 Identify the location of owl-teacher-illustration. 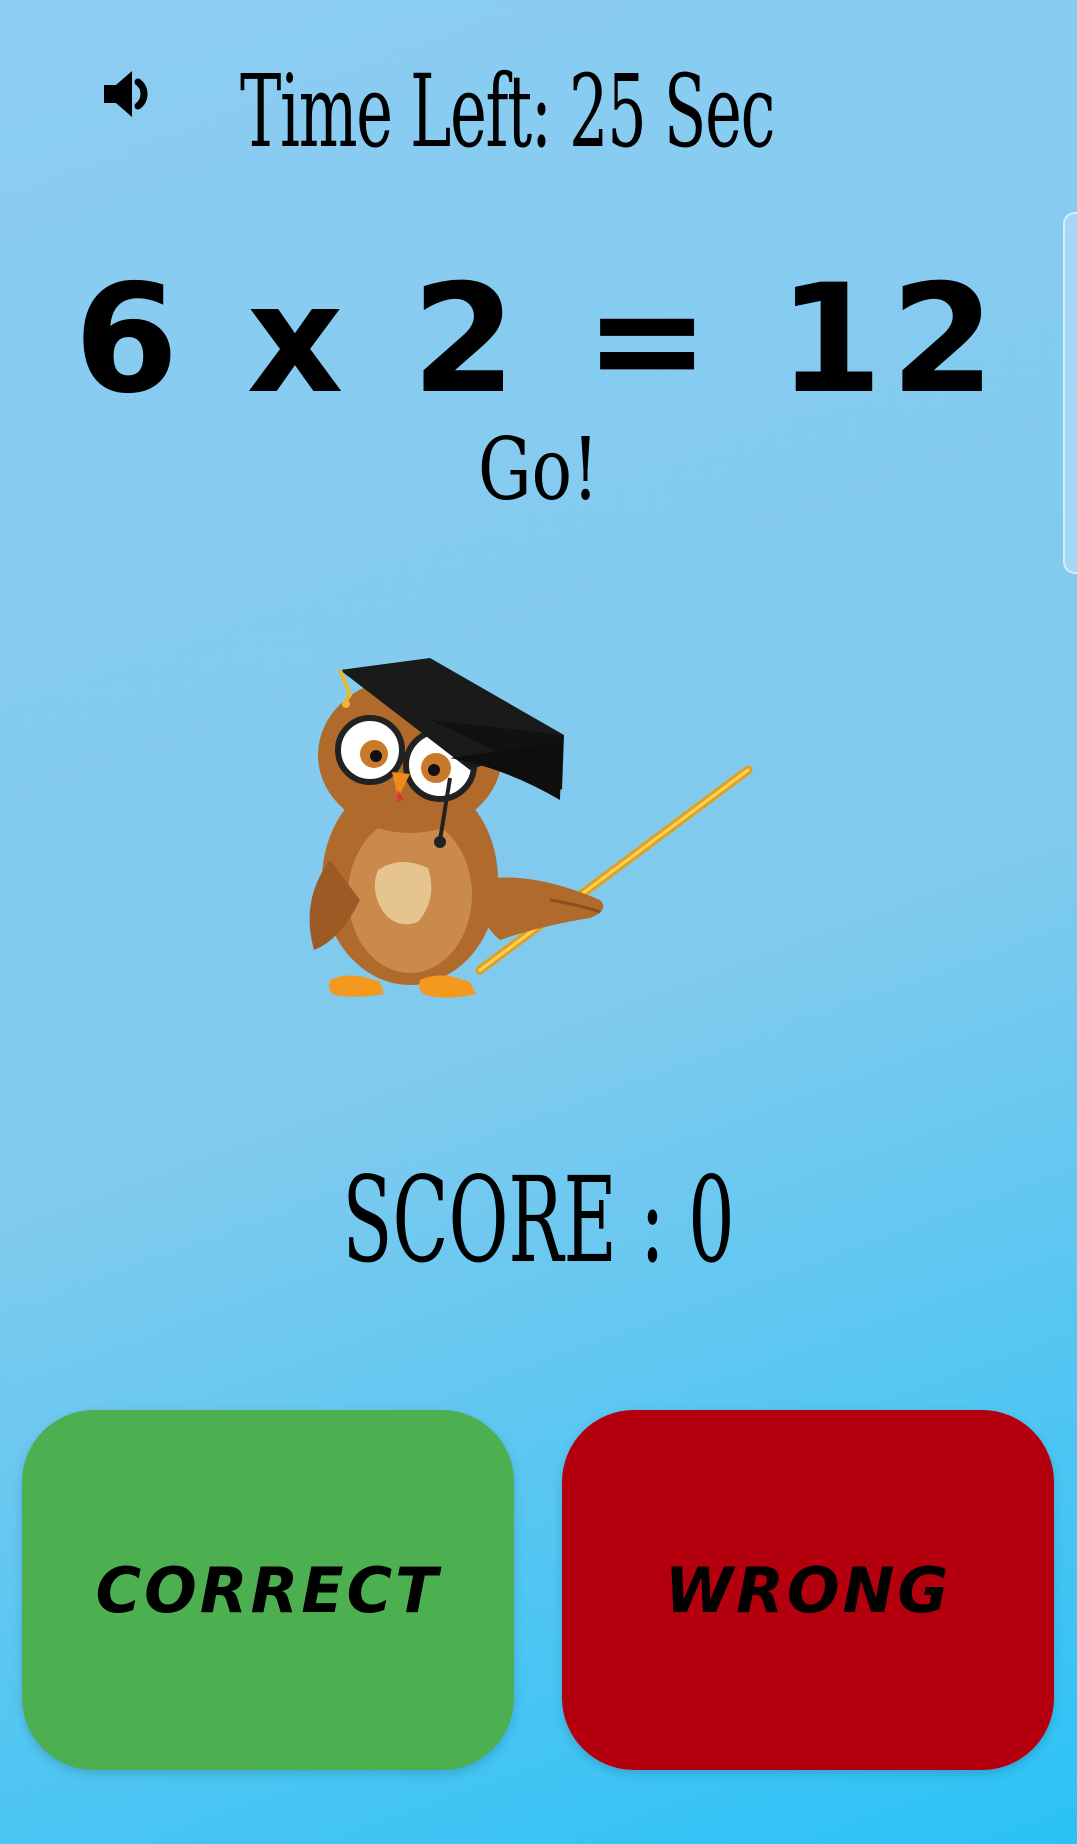
(530, 835).